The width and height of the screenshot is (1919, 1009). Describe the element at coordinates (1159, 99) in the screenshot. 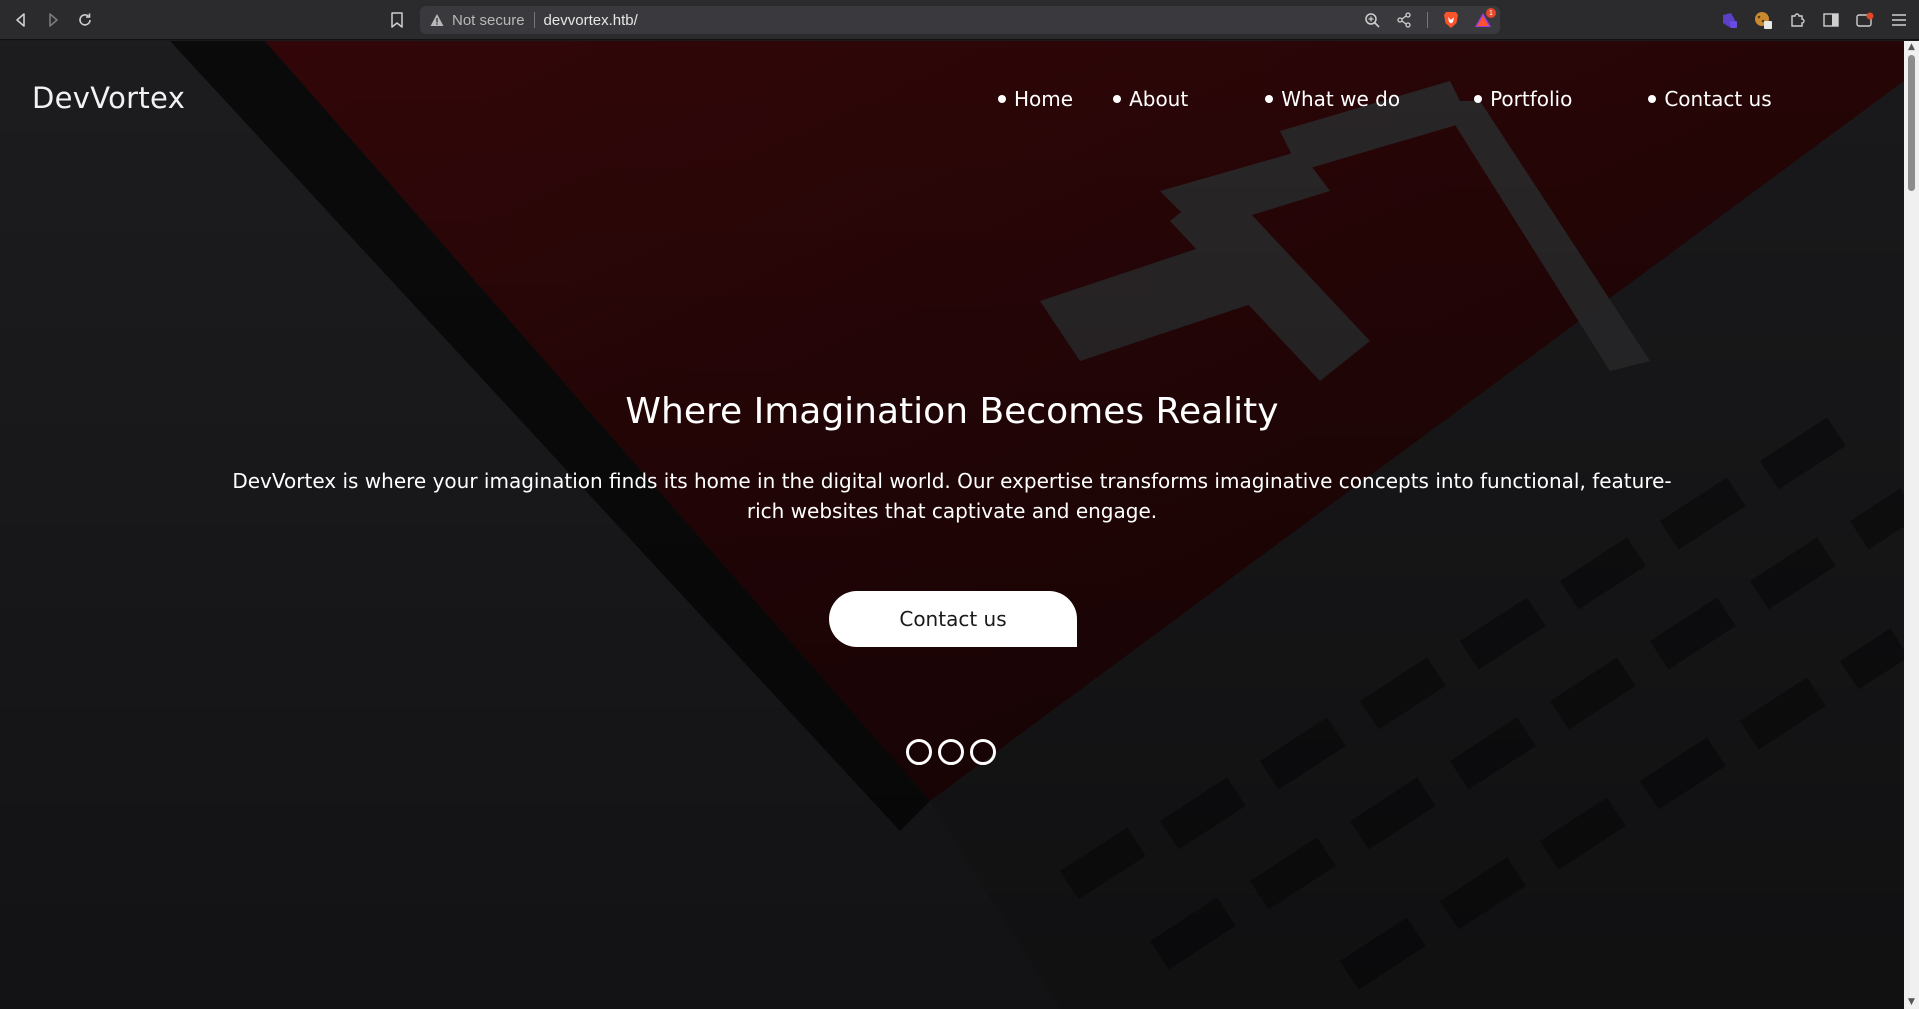

I see `nav-item-label: About` at that location.